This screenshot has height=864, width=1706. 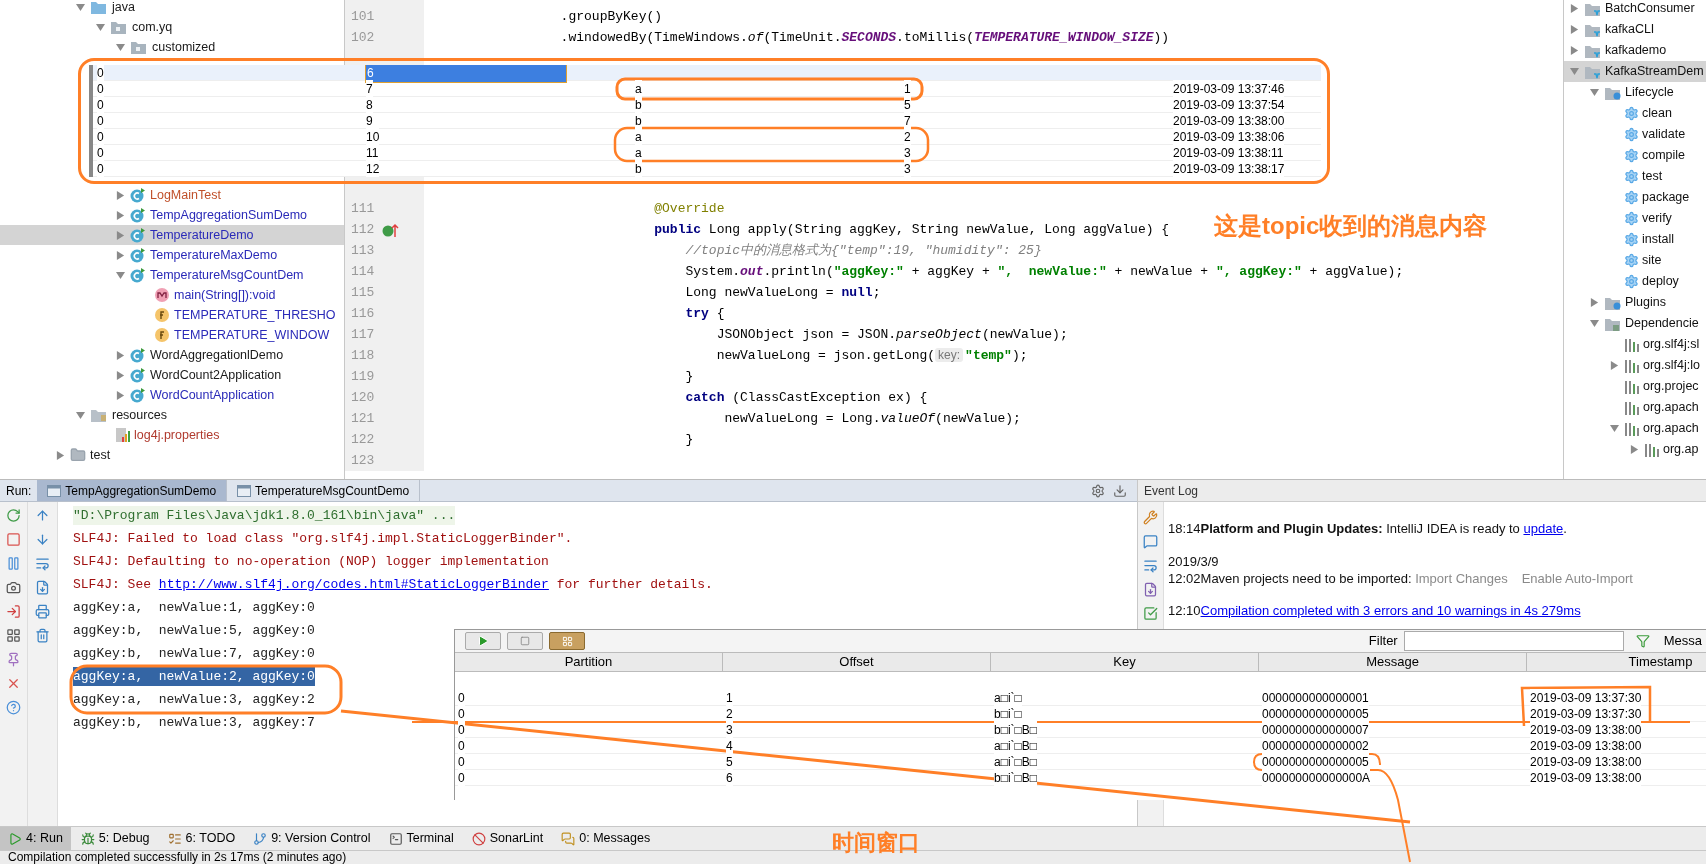 What do you see at coordinates (421, 838) in the screenshot?
I see `tool-window-tab: Terminal` at bounding box center [421, 838].